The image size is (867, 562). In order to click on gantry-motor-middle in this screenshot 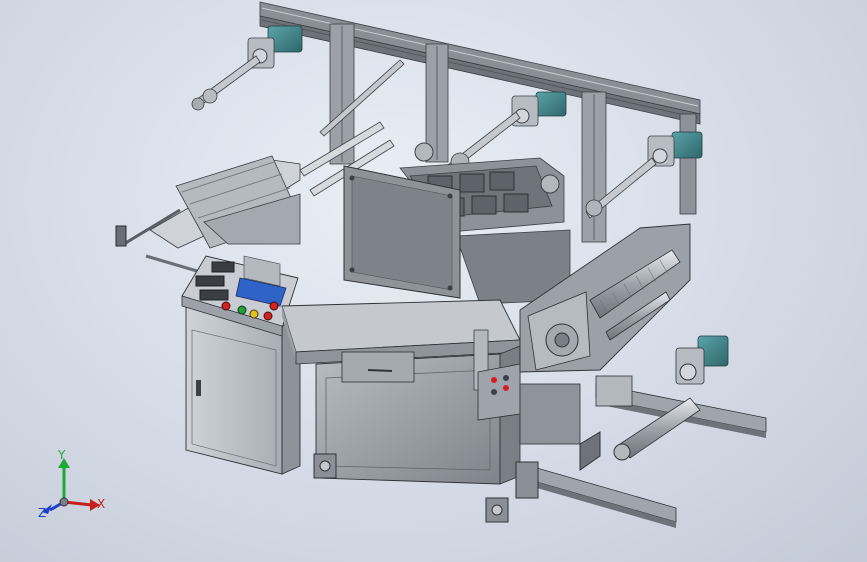, I will do `click(539, 109)`.